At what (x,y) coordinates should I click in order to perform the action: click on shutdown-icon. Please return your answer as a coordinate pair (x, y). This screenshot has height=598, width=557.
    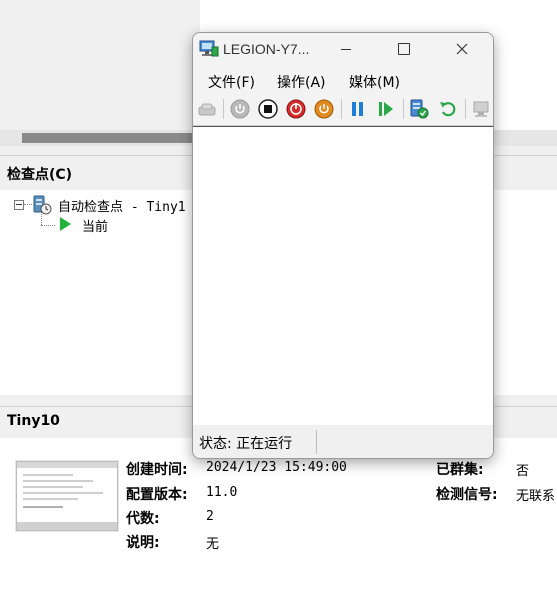
    Looking at the image, I should click on (296, 109).